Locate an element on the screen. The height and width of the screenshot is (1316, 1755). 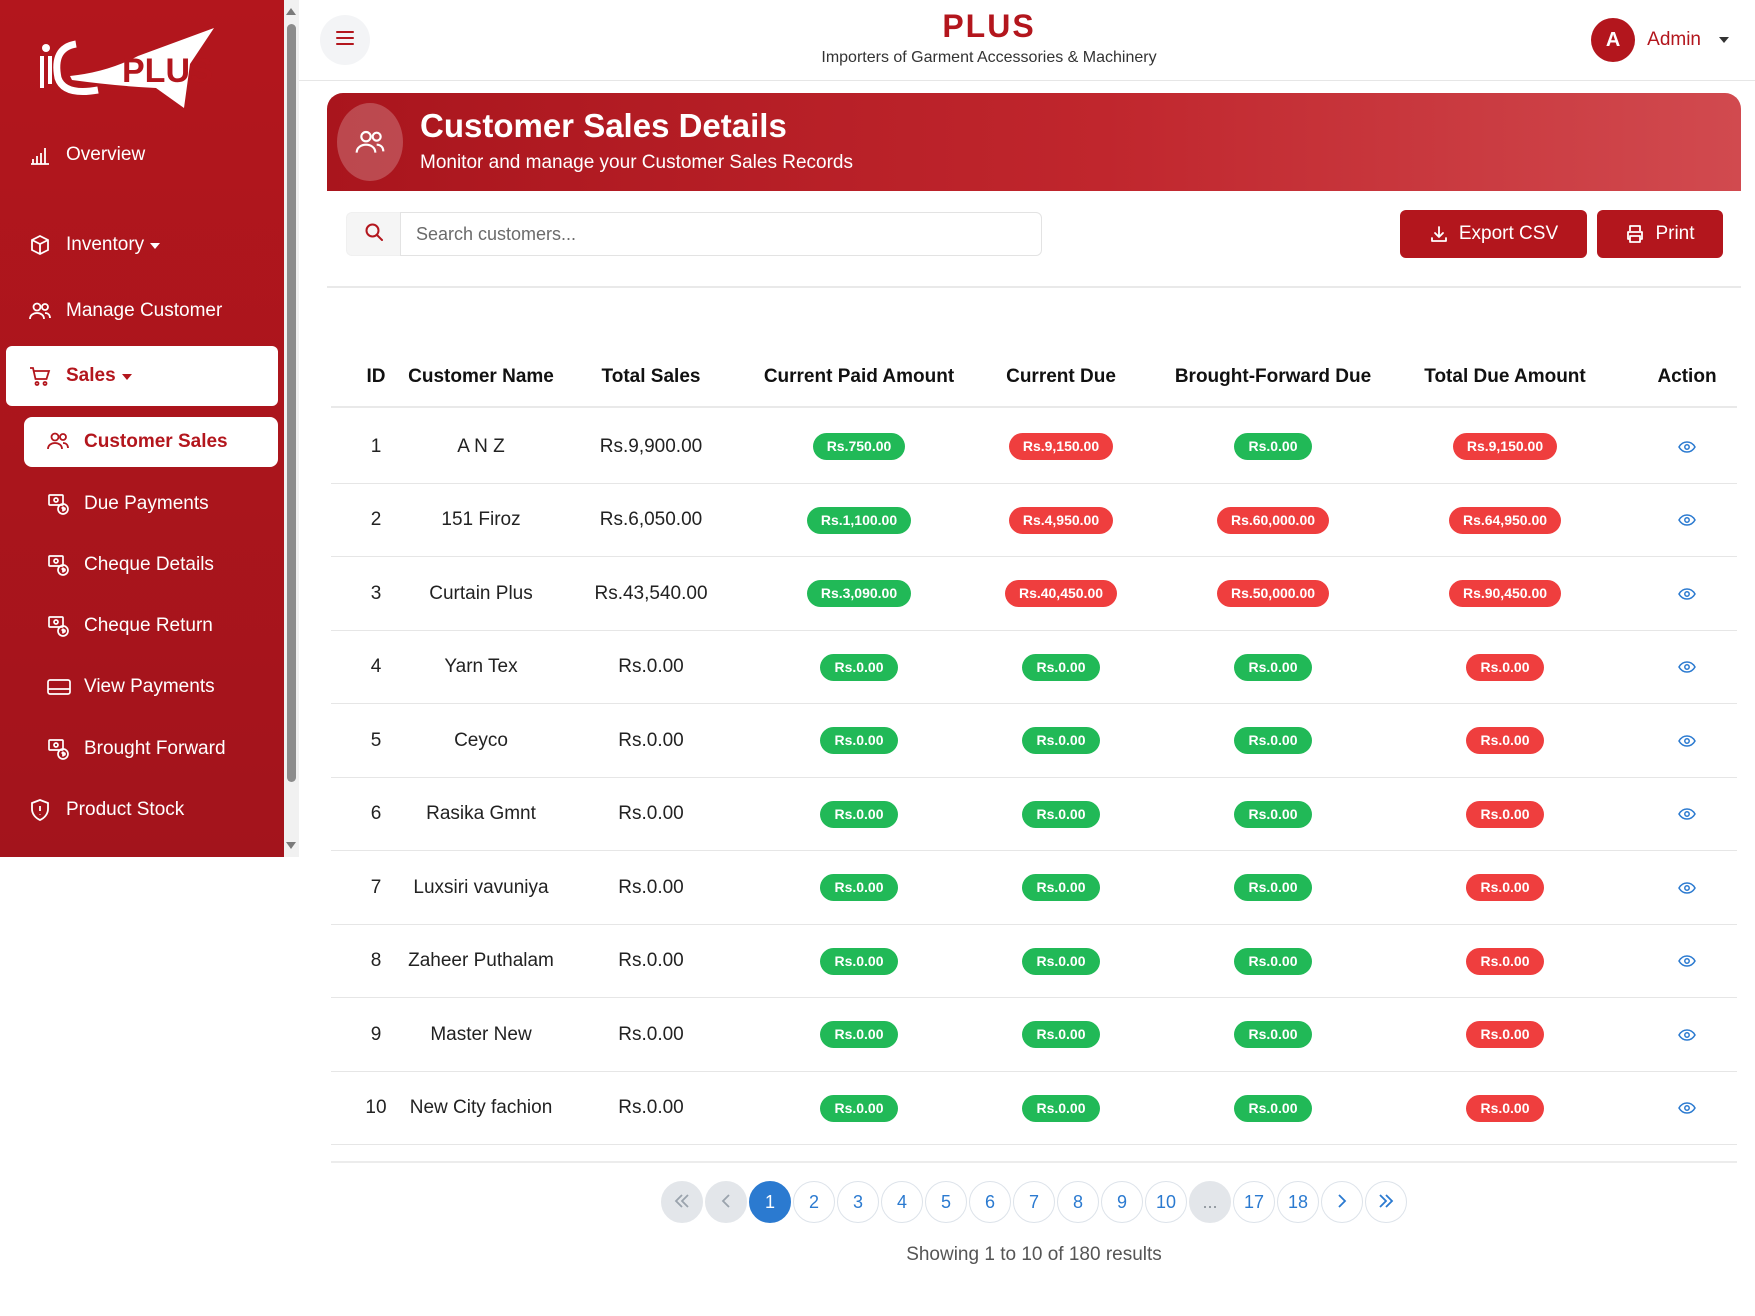
next-page-button is located at coordinates (1342, 1202).